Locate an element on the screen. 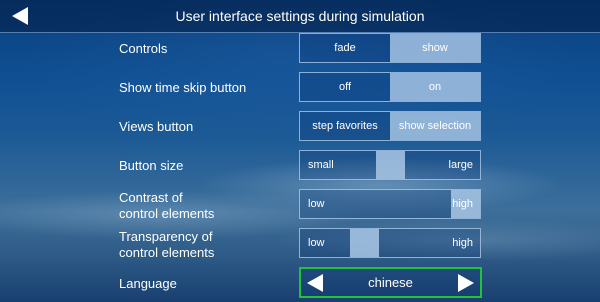 This screenshot has width=600, height=302. contrast-label: Contrast of control elements is located at coordinates (204, 206).